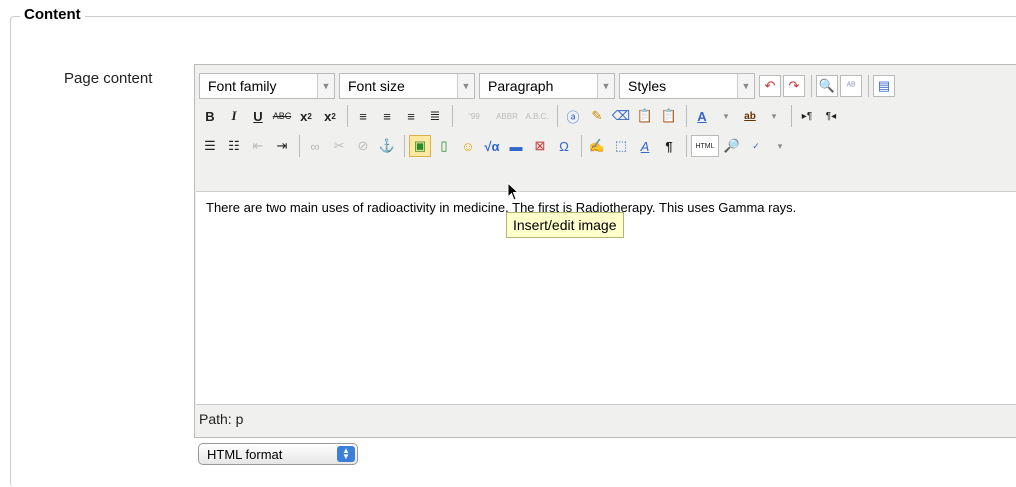  I want to click on unlink-icon: ✂, so click(339, 146).